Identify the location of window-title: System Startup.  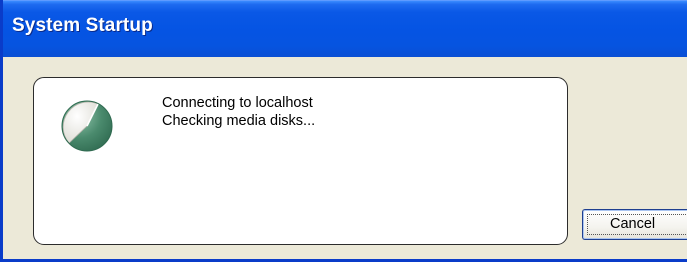
(82, 25).